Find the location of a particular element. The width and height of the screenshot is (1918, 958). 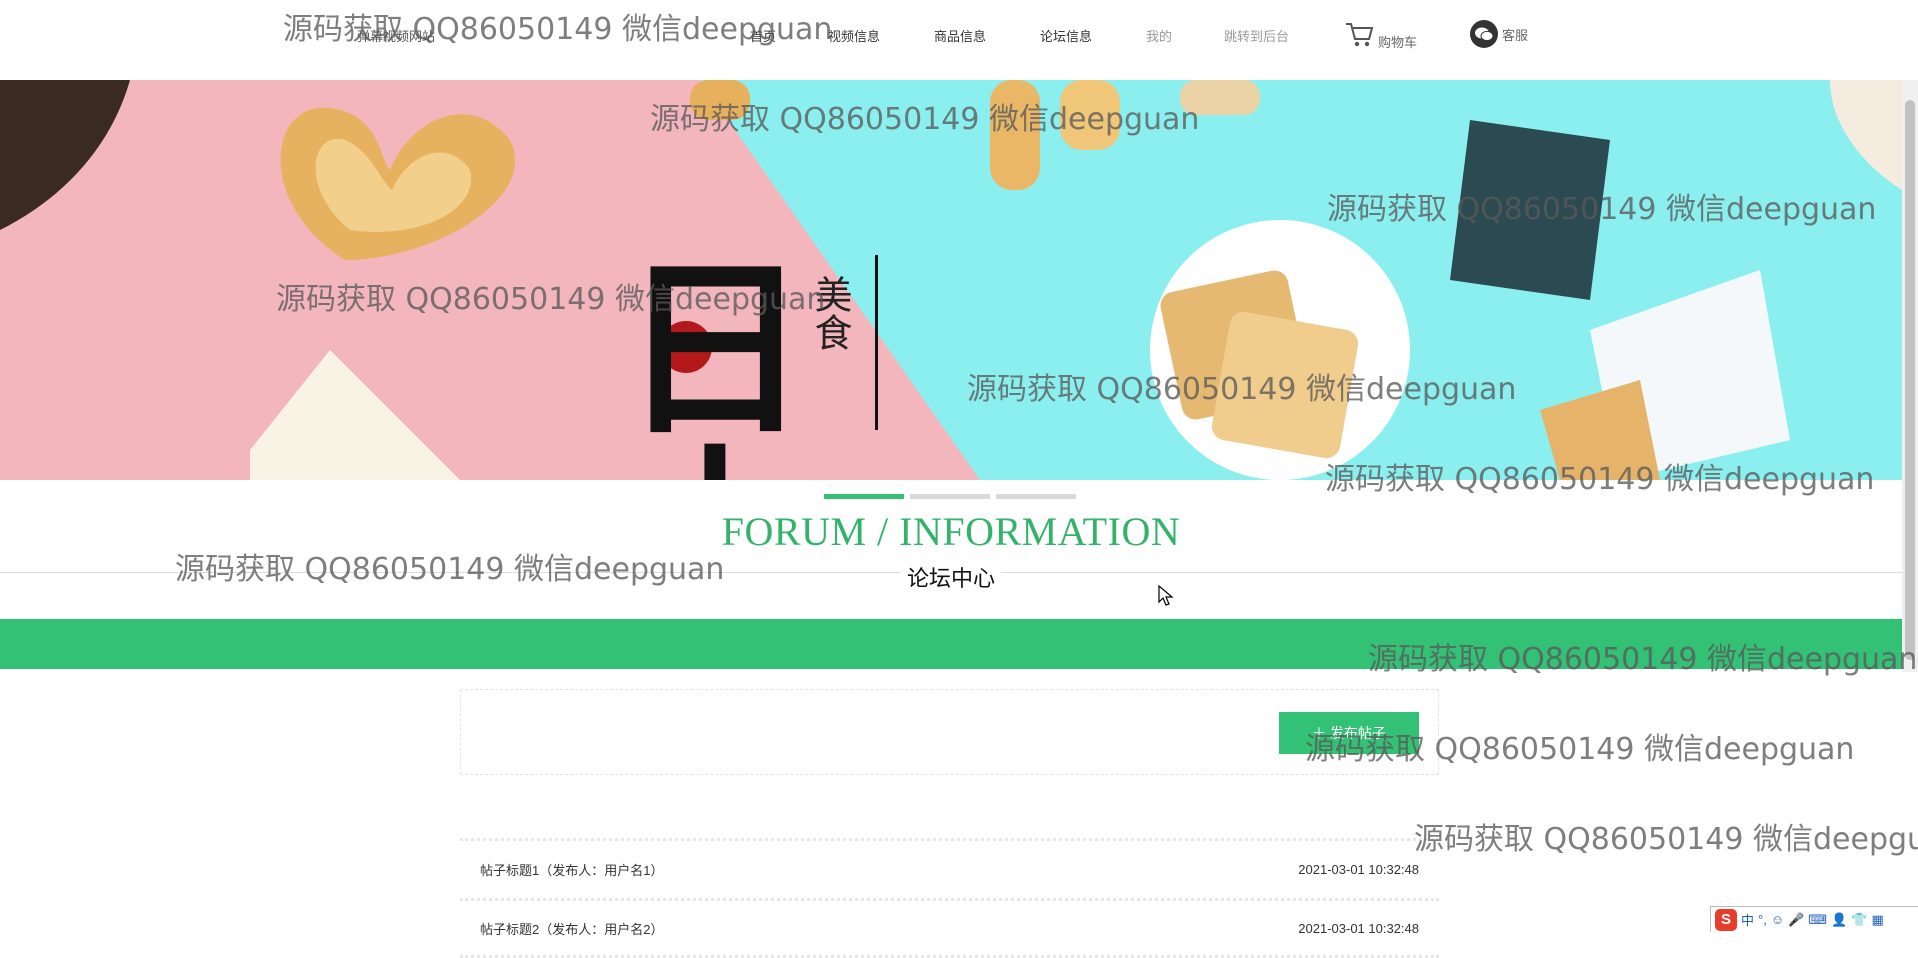

page-scrollbar is located at coordinates (1910, 376).